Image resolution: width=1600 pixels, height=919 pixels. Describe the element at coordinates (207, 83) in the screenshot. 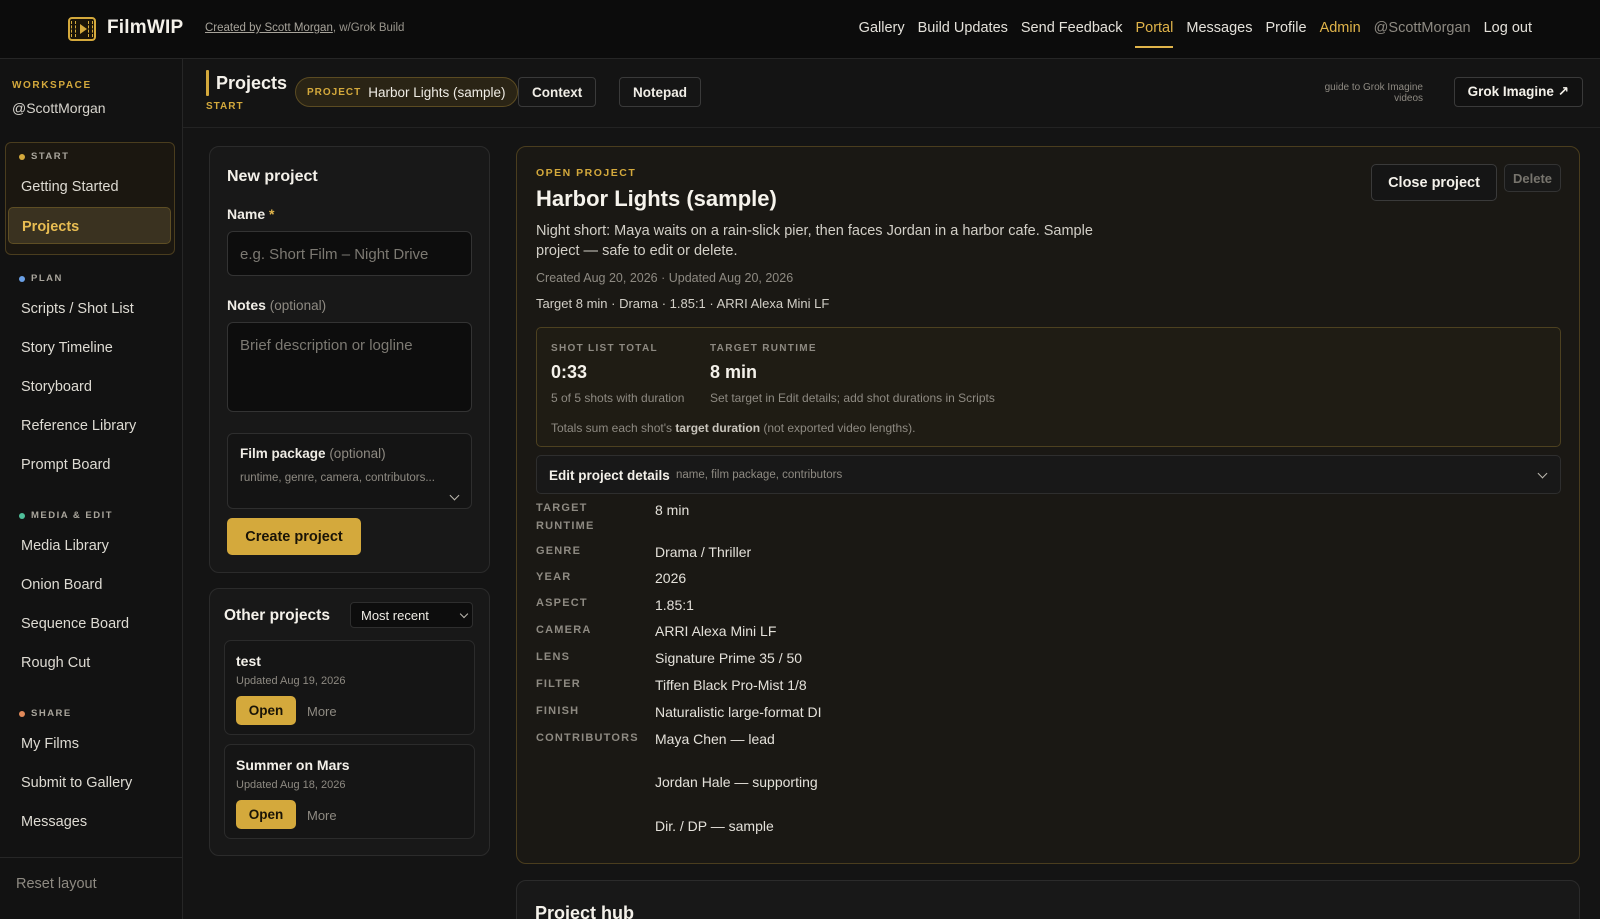

I see `title-accent-bar` at that location.